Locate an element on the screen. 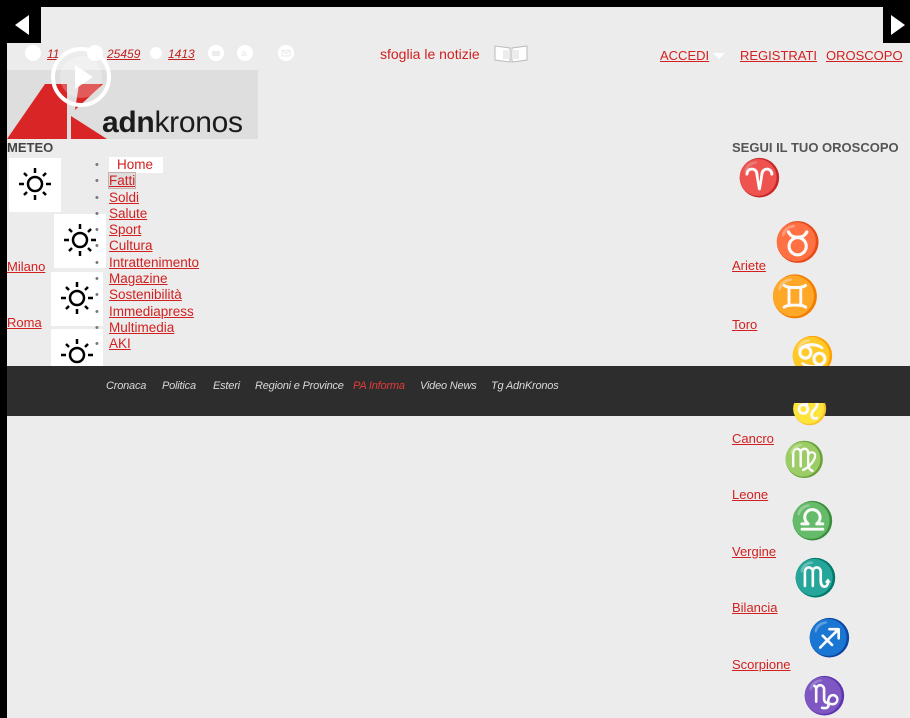 The image size is (910, 718). book-icon is located at coordinates (511, 54).